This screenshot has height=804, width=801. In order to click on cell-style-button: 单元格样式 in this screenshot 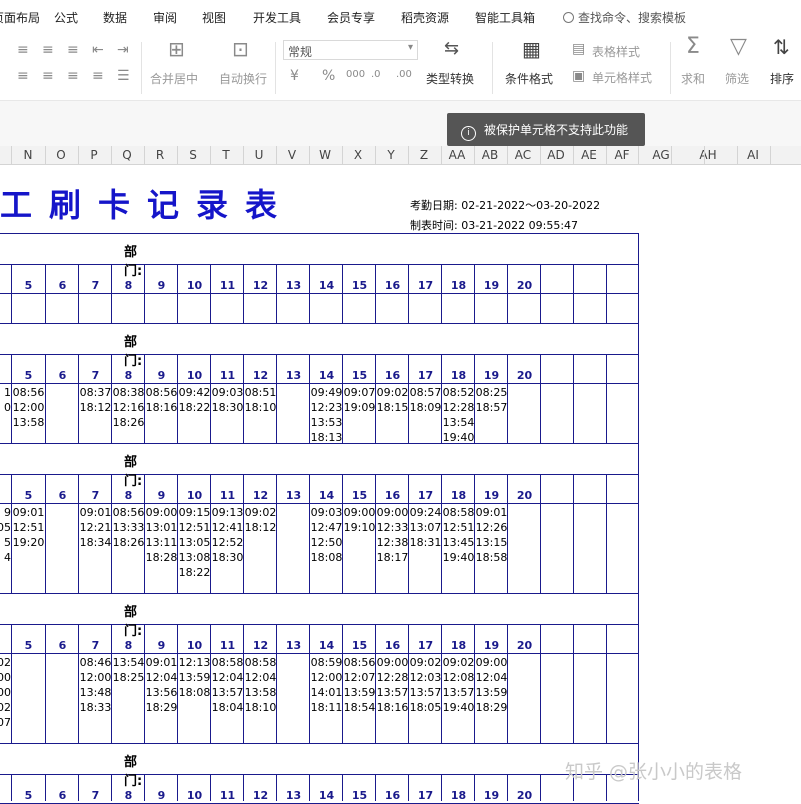, I will do `click(622, 77)`.